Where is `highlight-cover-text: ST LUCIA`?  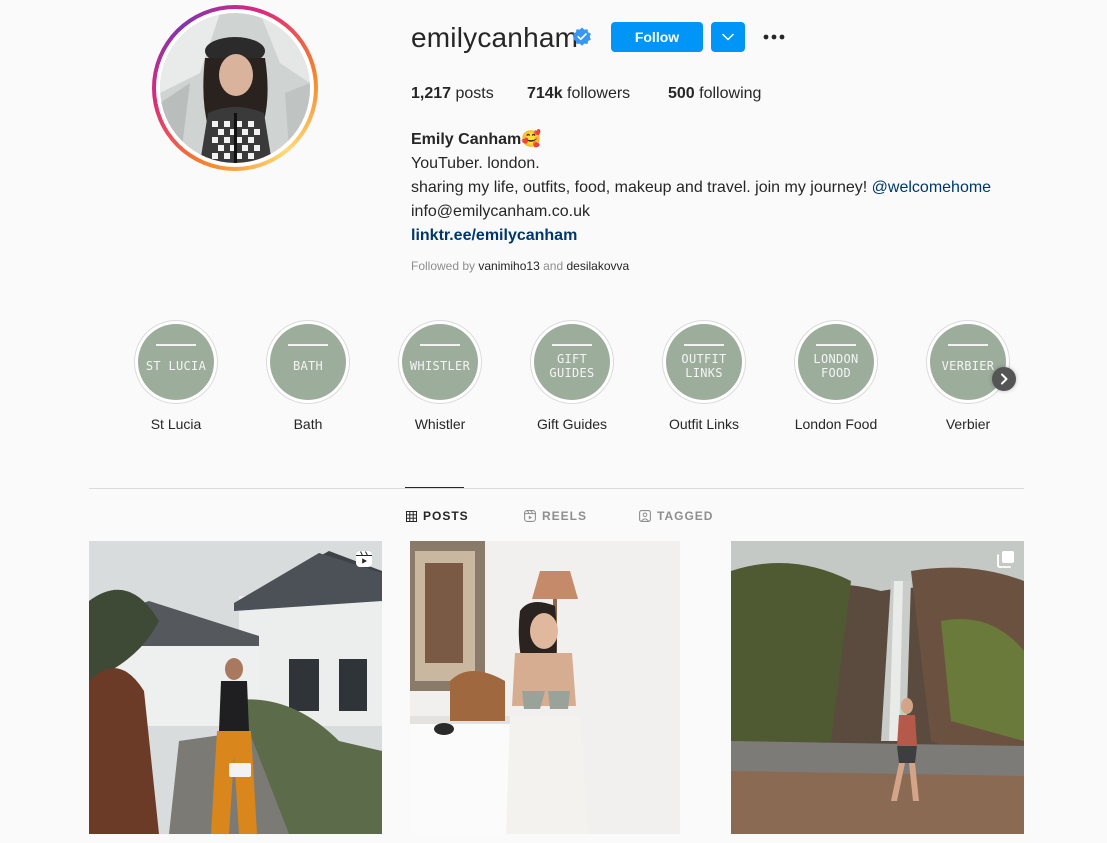
highlight-cover-text: ST LUCIA is located at coordinates (176, 366).